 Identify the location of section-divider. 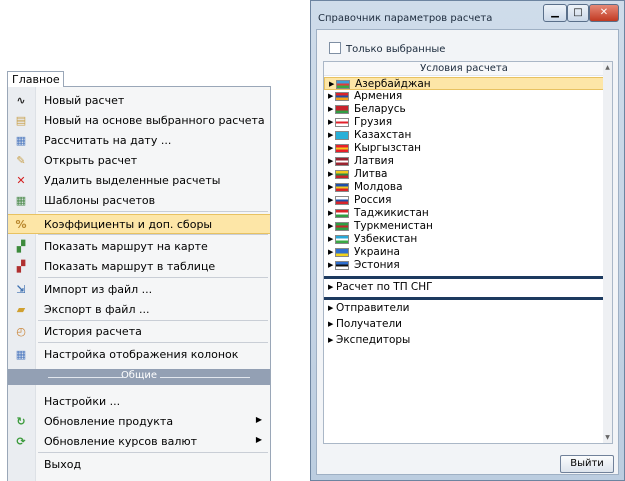
(464, 298).